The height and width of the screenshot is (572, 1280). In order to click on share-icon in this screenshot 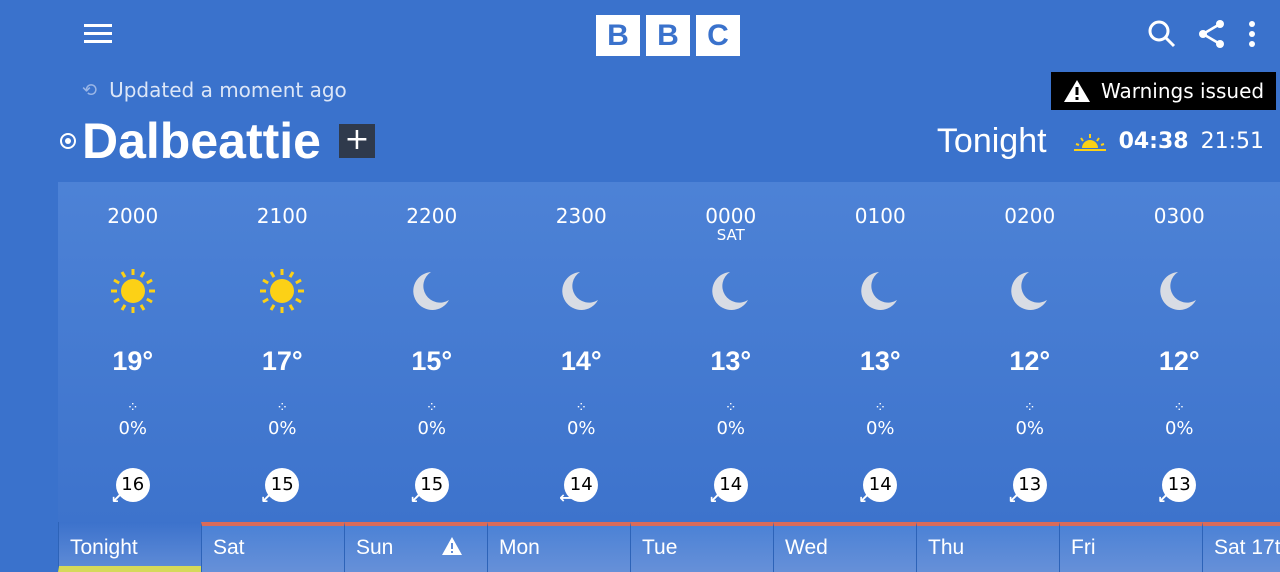, I will do `click(1212, 34)`.